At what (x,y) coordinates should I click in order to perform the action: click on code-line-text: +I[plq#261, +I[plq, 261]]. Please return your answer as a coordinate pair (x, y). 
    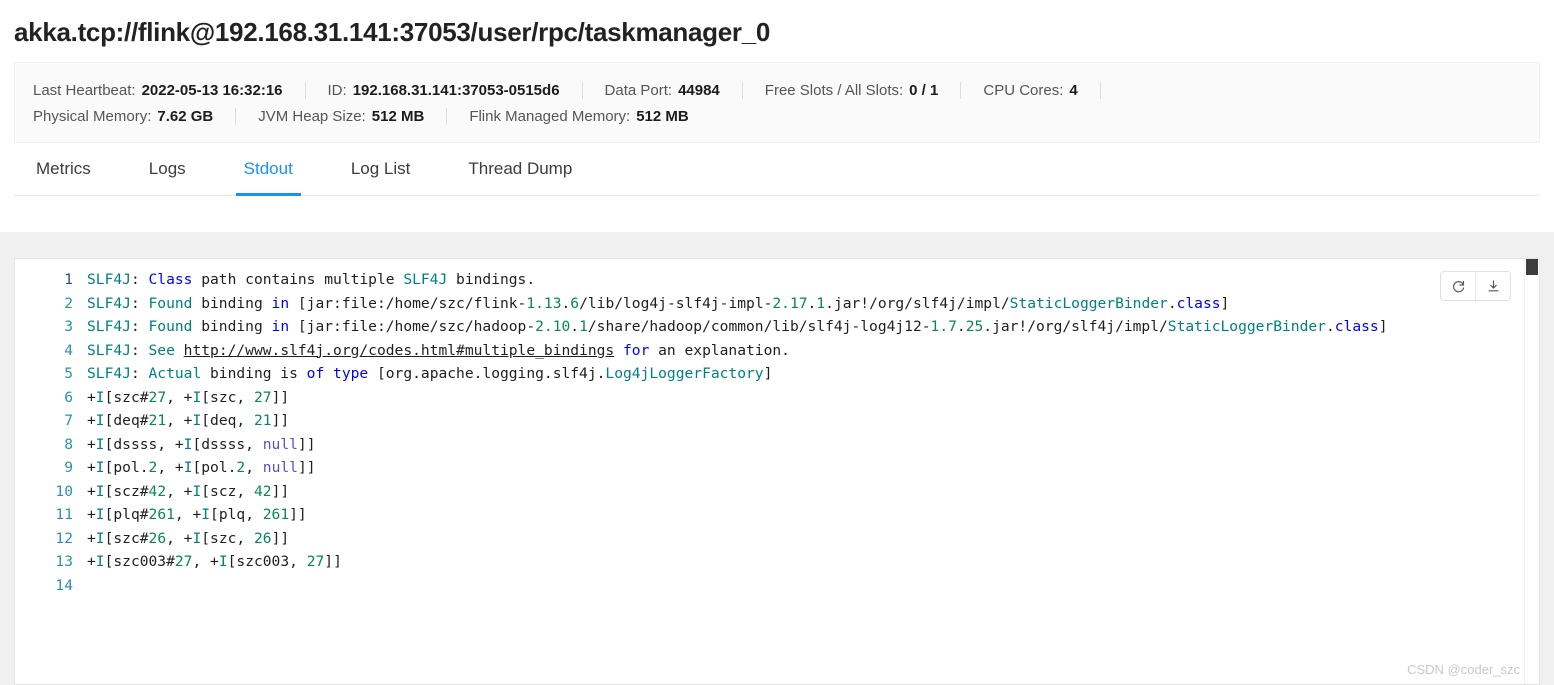
    Looking at the image, I should click on (806, 515).